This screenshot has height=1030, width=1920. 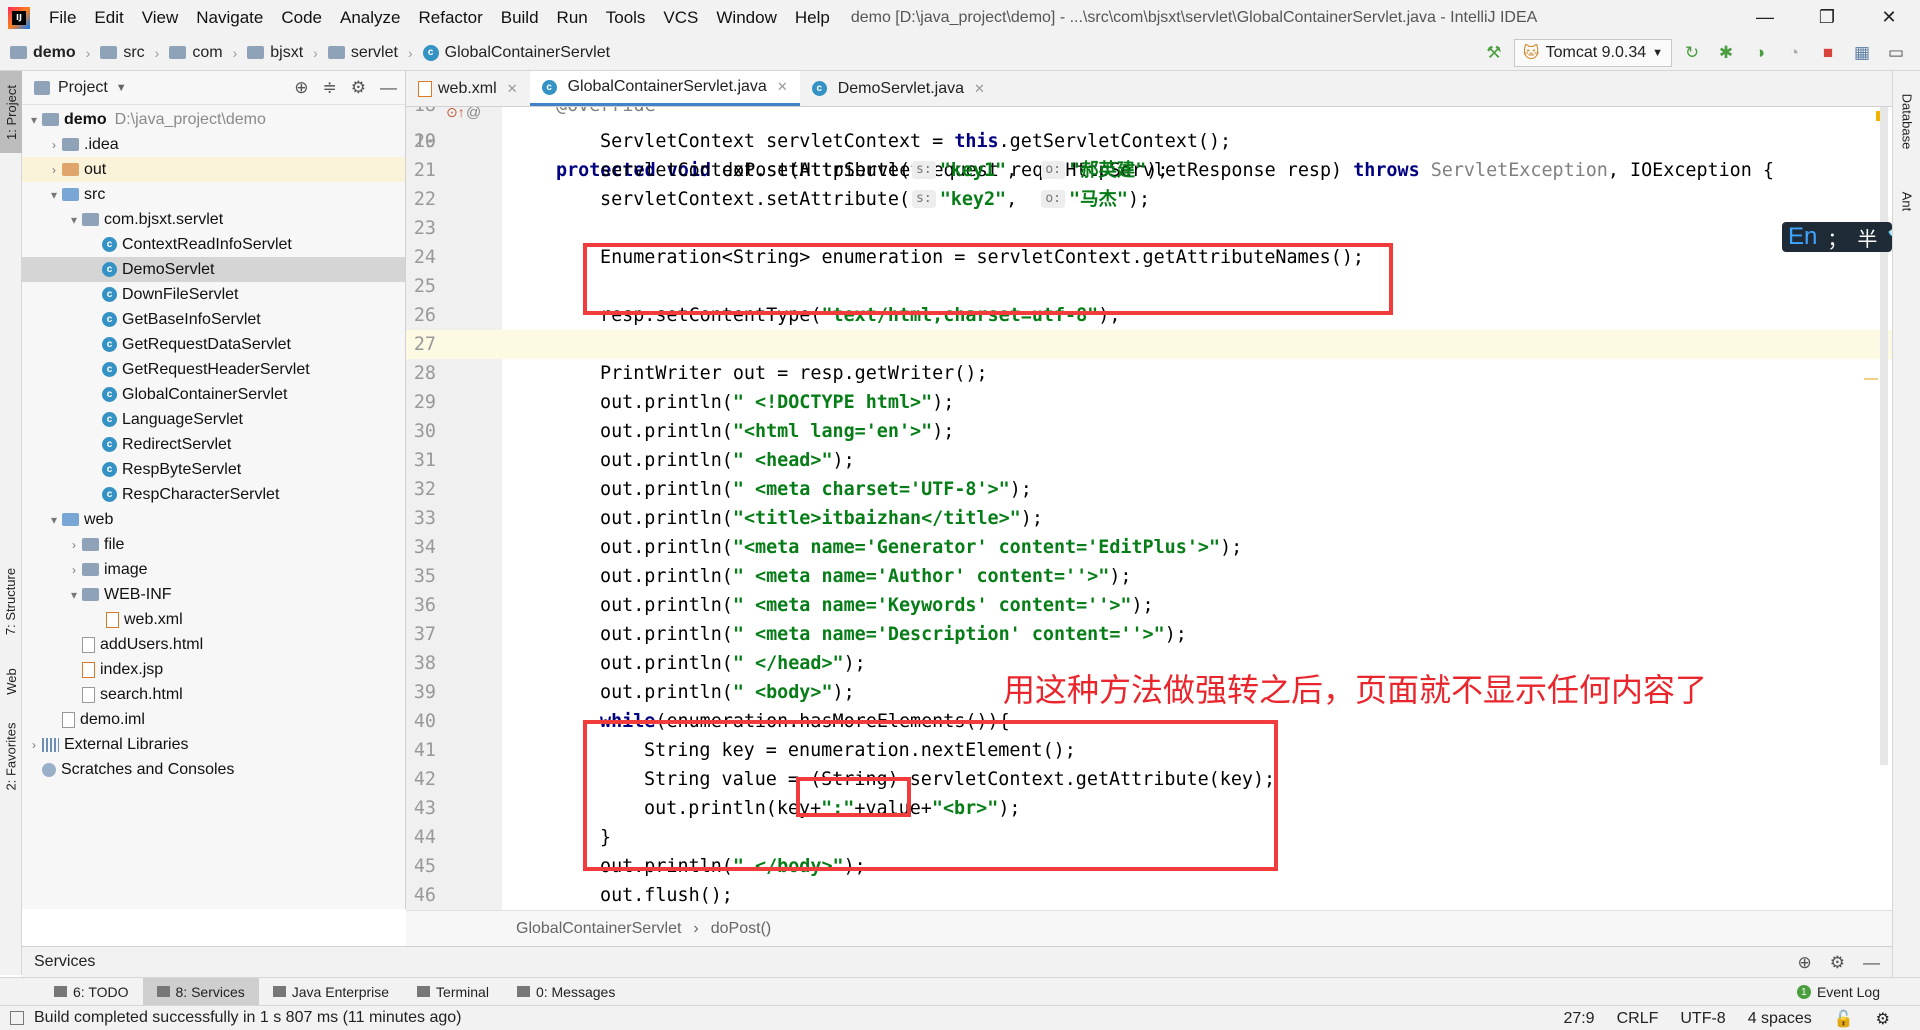 What do you see at coordinates (664, 88) in the screenshot?
I see `tab-global-container-servlet: c GlobalContainerServlet.java ✕` at bounding box center [664, 88].